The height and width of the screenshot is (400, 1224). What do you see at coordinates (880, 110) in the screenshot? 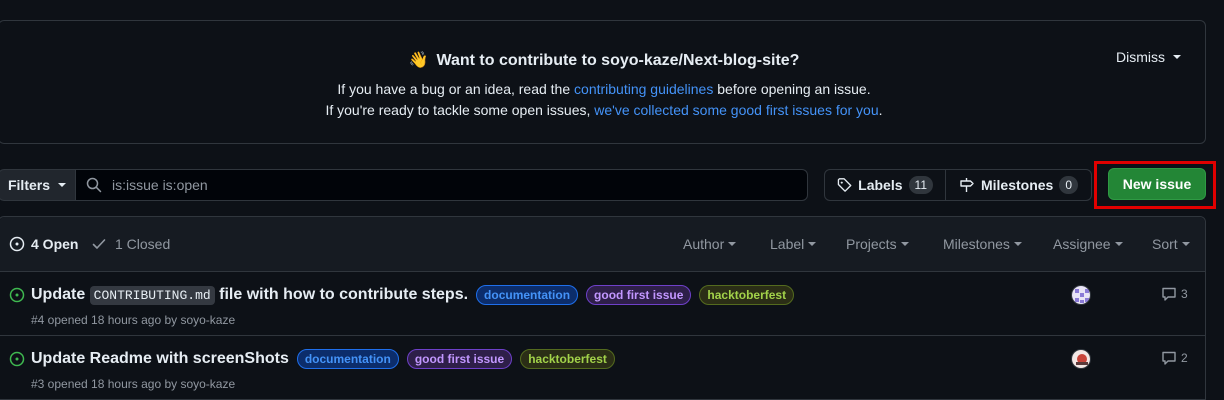
I see `banner-line2-suffix: .` at bounding box center [880, 110].